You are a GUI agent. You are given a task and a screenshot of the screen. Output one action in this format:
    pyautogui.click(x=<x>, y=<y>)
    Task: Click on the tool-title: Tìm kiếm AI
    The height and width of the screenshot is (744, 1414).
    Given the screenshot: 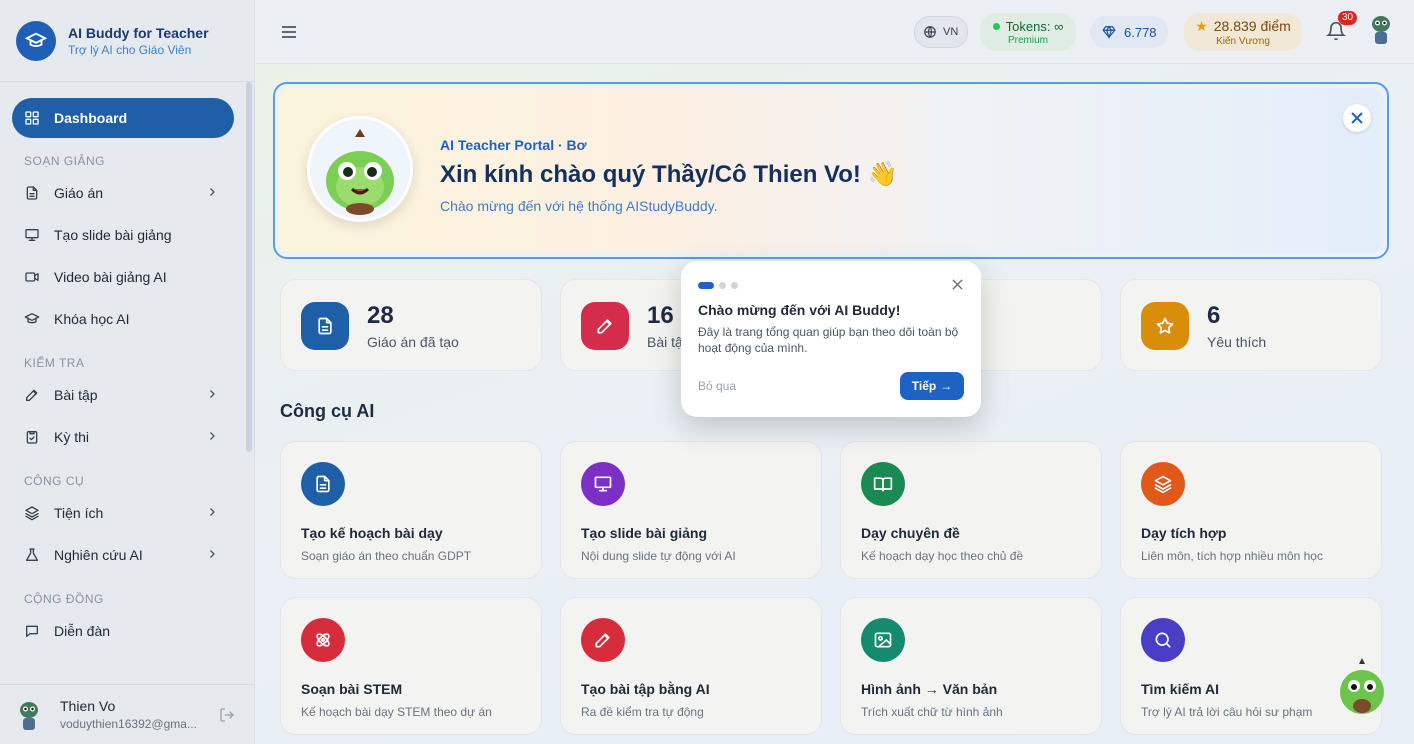 What is the action you would take?
    pyautogui.click(x=1180, y=689)
    